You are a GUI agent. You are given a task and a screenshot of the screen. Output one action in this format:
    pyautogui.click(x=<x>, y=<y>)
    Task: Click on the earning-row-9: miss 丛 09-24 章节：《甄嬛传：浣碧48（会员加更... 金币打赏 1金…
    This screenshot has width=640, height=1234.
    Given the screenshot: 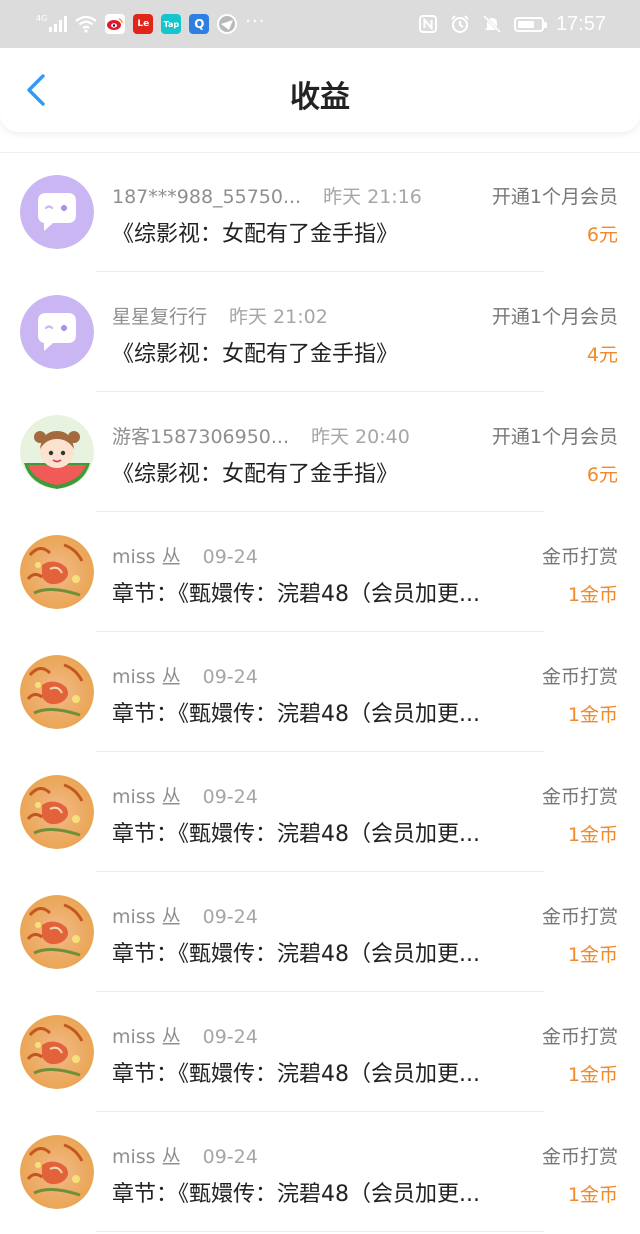 What is the action you would take?
    pyautogui.click(x=320, y=1172)
    